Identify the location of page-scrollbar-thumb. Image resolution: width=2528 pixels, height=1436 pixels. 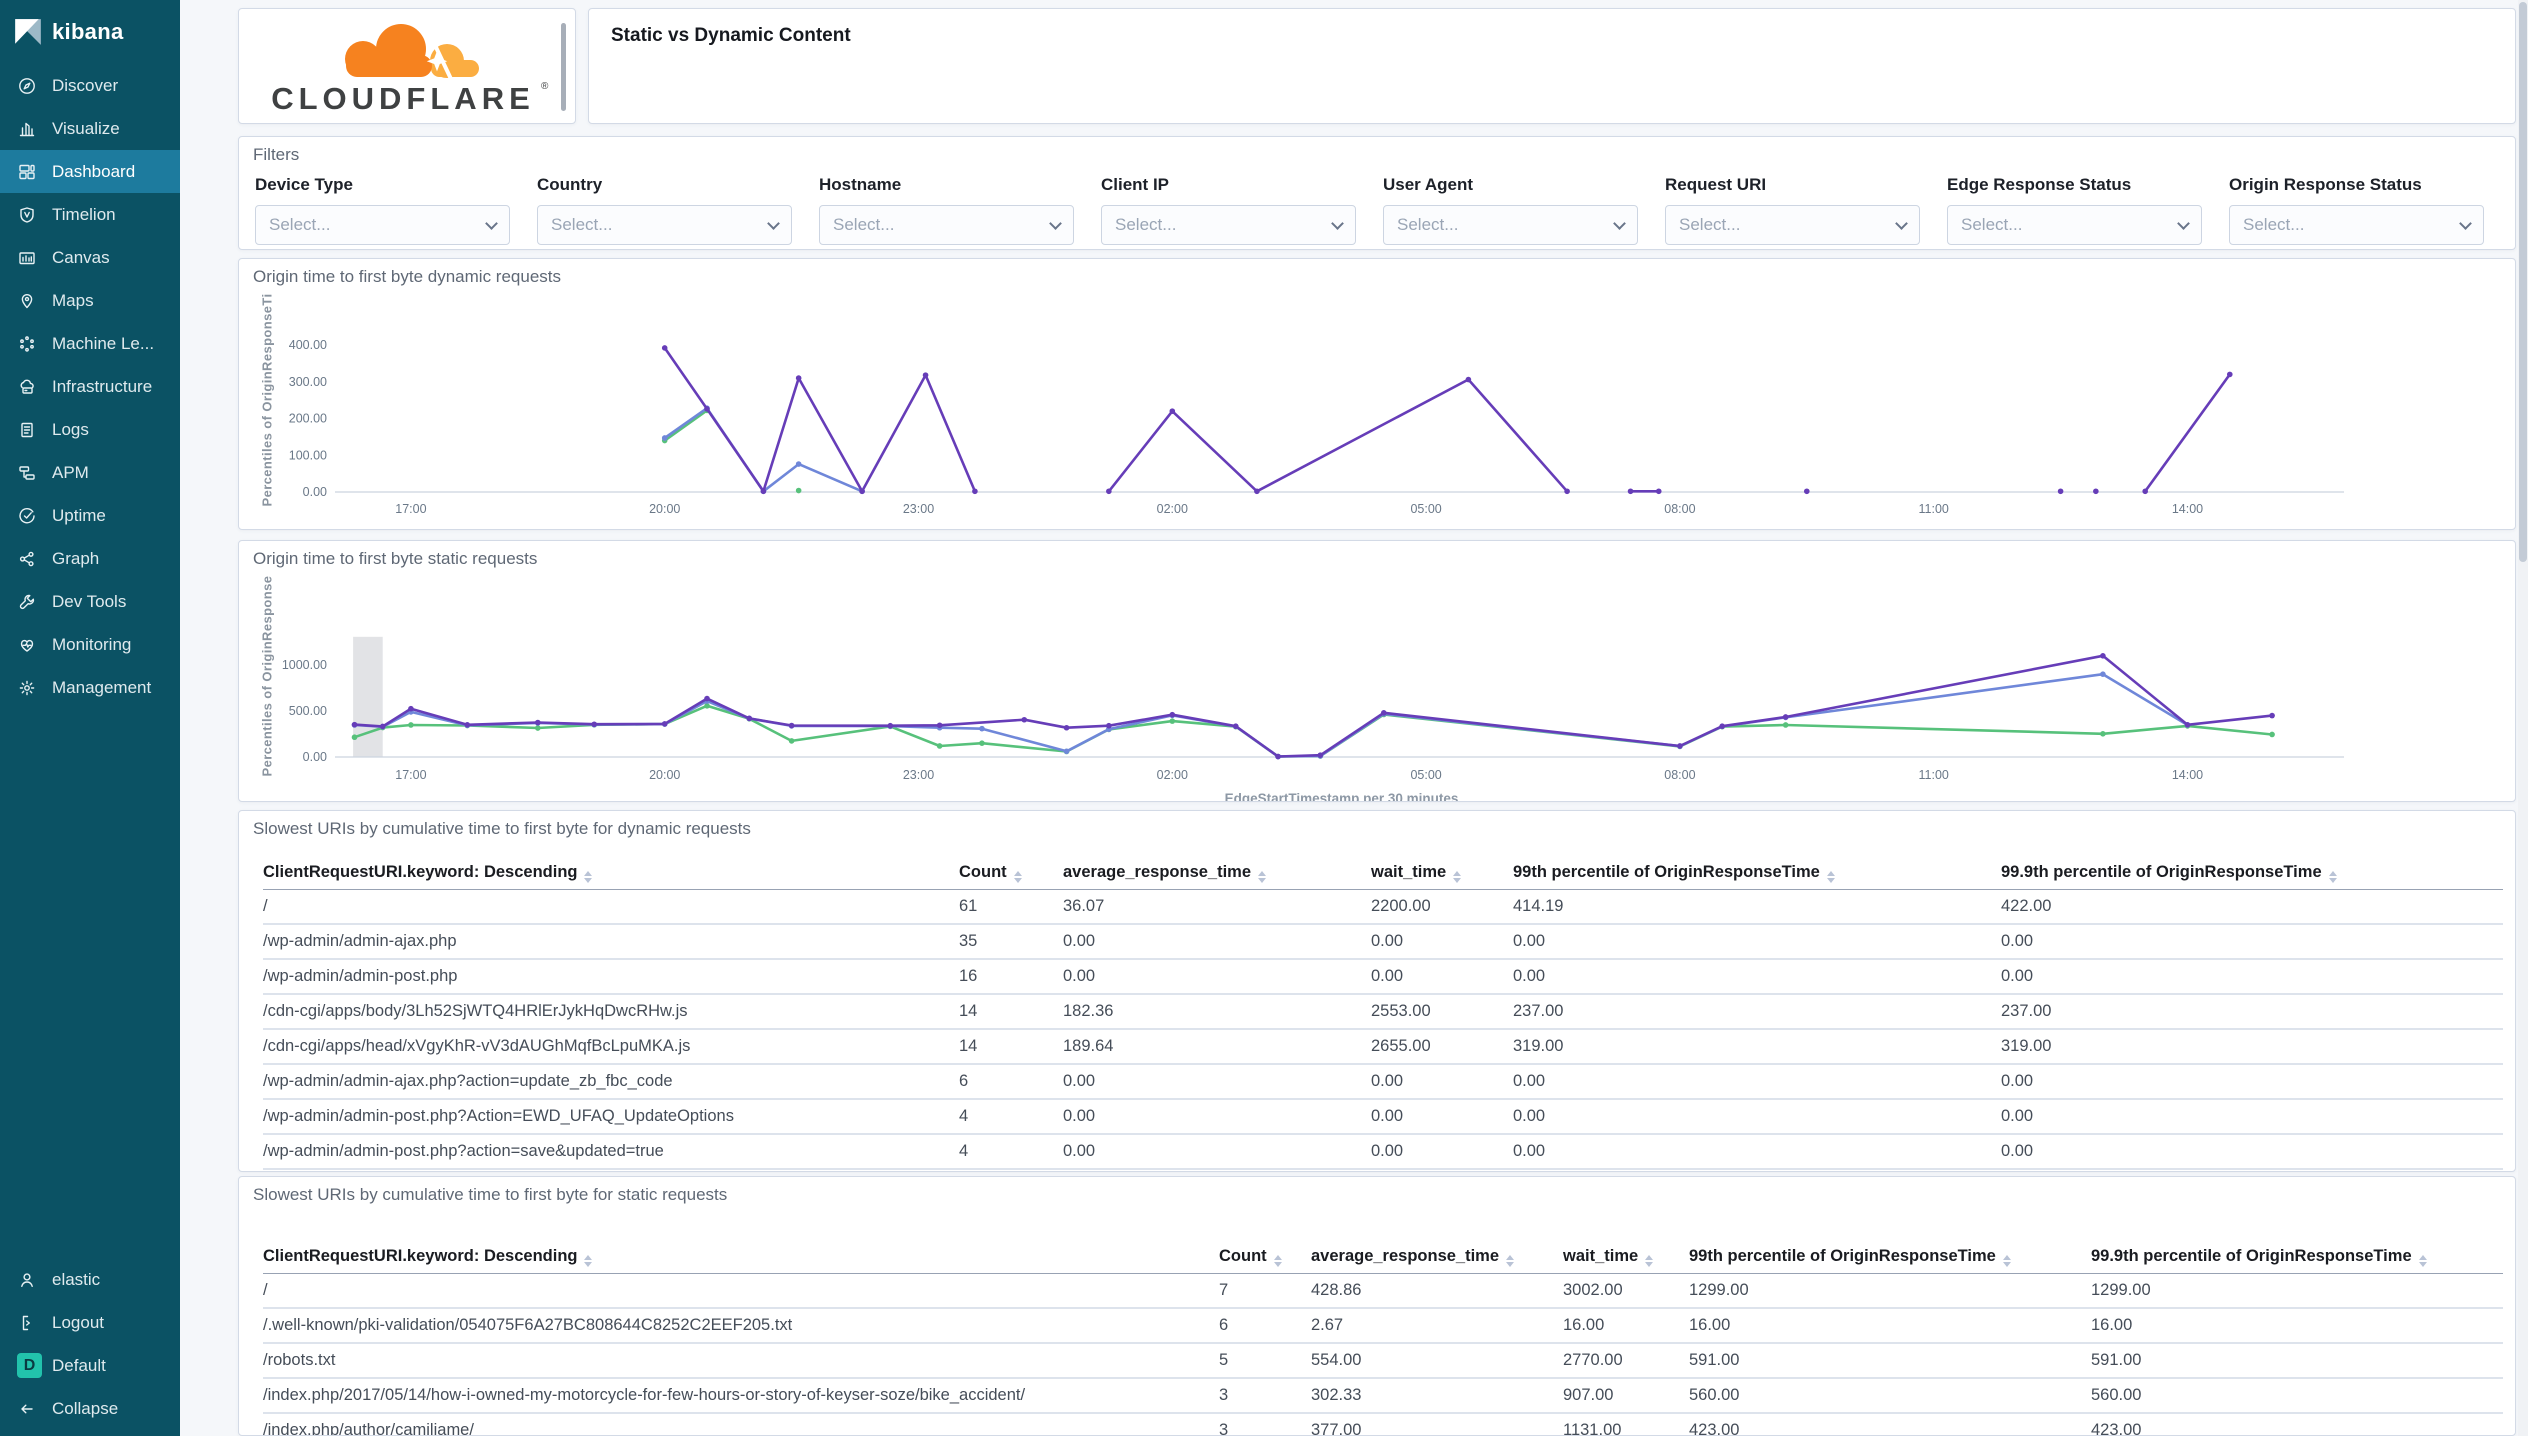
(2523, 282).